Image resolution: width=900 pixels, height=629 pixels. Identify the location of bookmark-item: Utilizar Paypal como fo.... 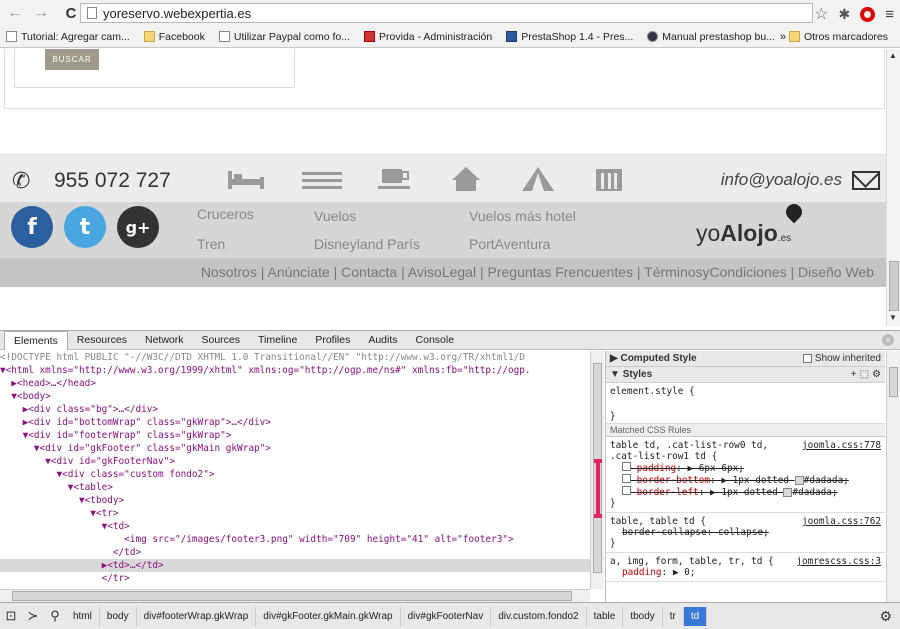
(281, 37).